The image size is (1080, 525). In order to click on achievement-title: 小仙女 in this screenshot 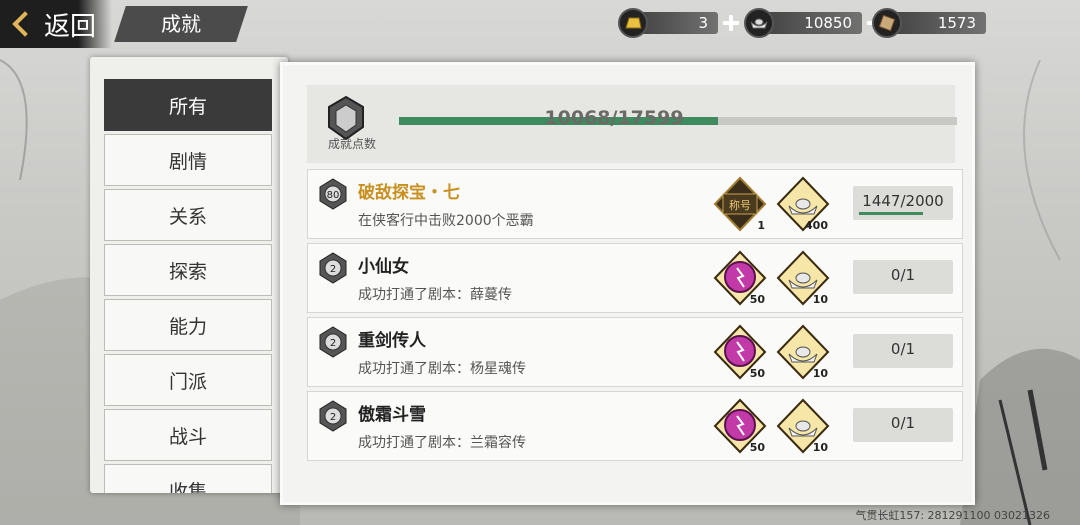, I will do `click(383, 267)`.